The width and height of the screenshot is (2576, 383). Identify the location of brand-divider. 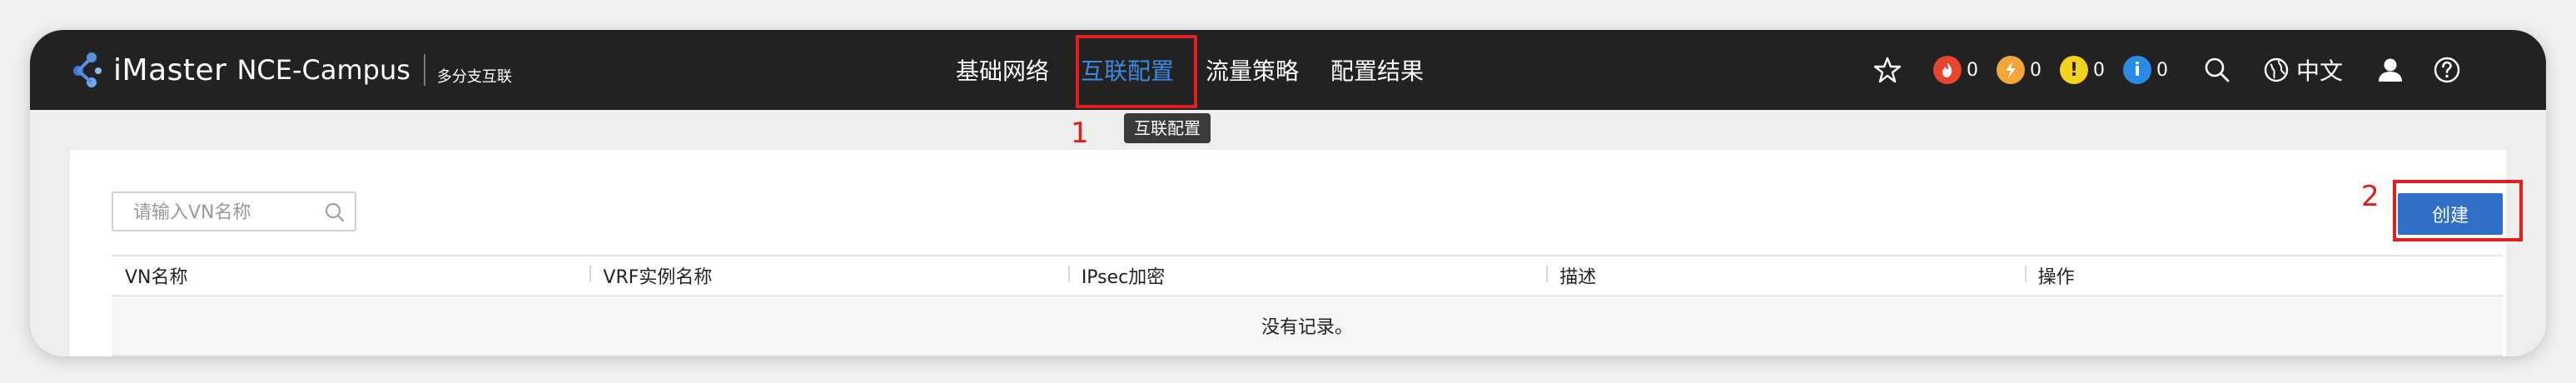
(424, 70).